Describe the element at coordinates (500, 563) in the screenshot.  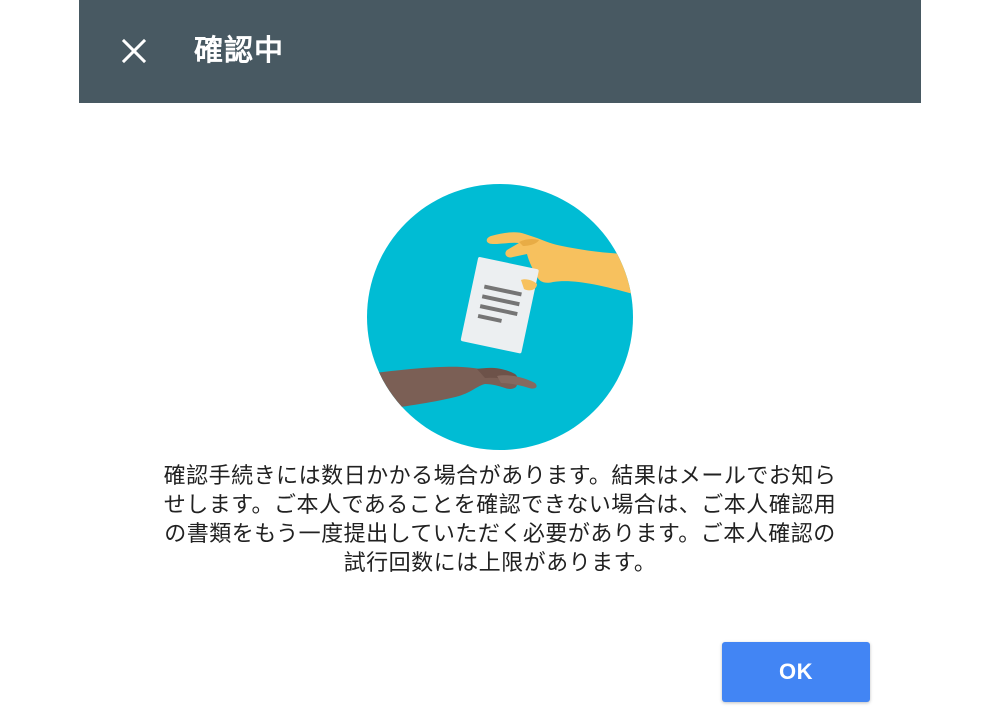
I see `message-line: 試行回数には上限があります。` at that location.